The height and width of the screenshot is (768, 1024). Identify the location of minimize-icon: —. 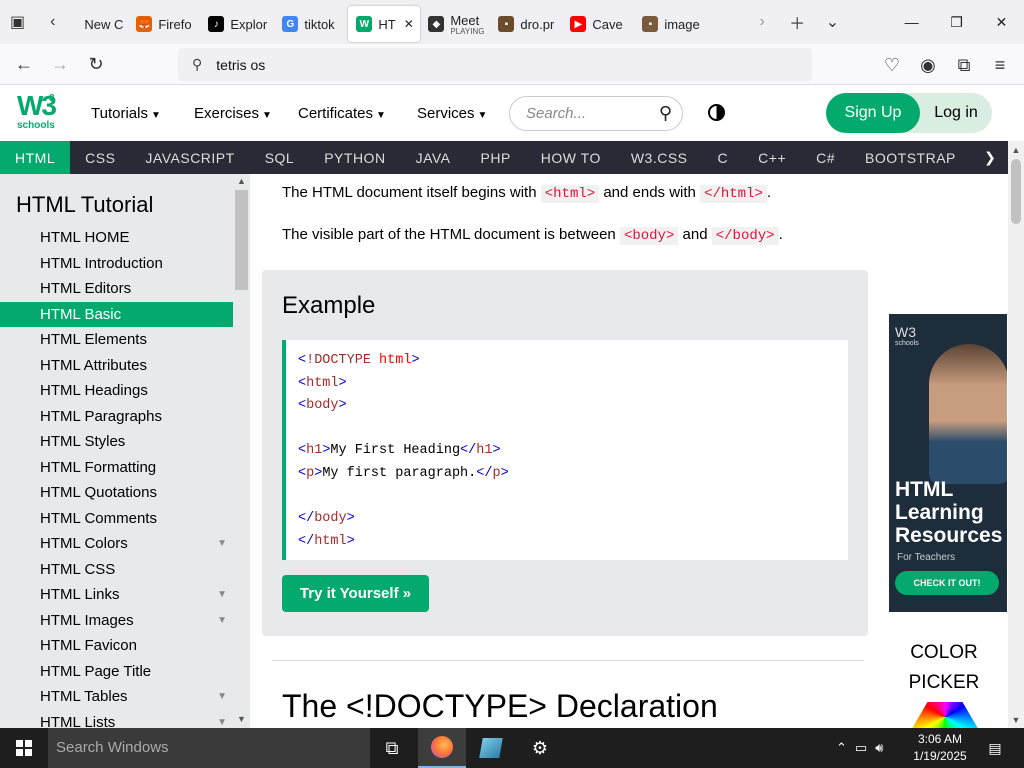
(911, 22).